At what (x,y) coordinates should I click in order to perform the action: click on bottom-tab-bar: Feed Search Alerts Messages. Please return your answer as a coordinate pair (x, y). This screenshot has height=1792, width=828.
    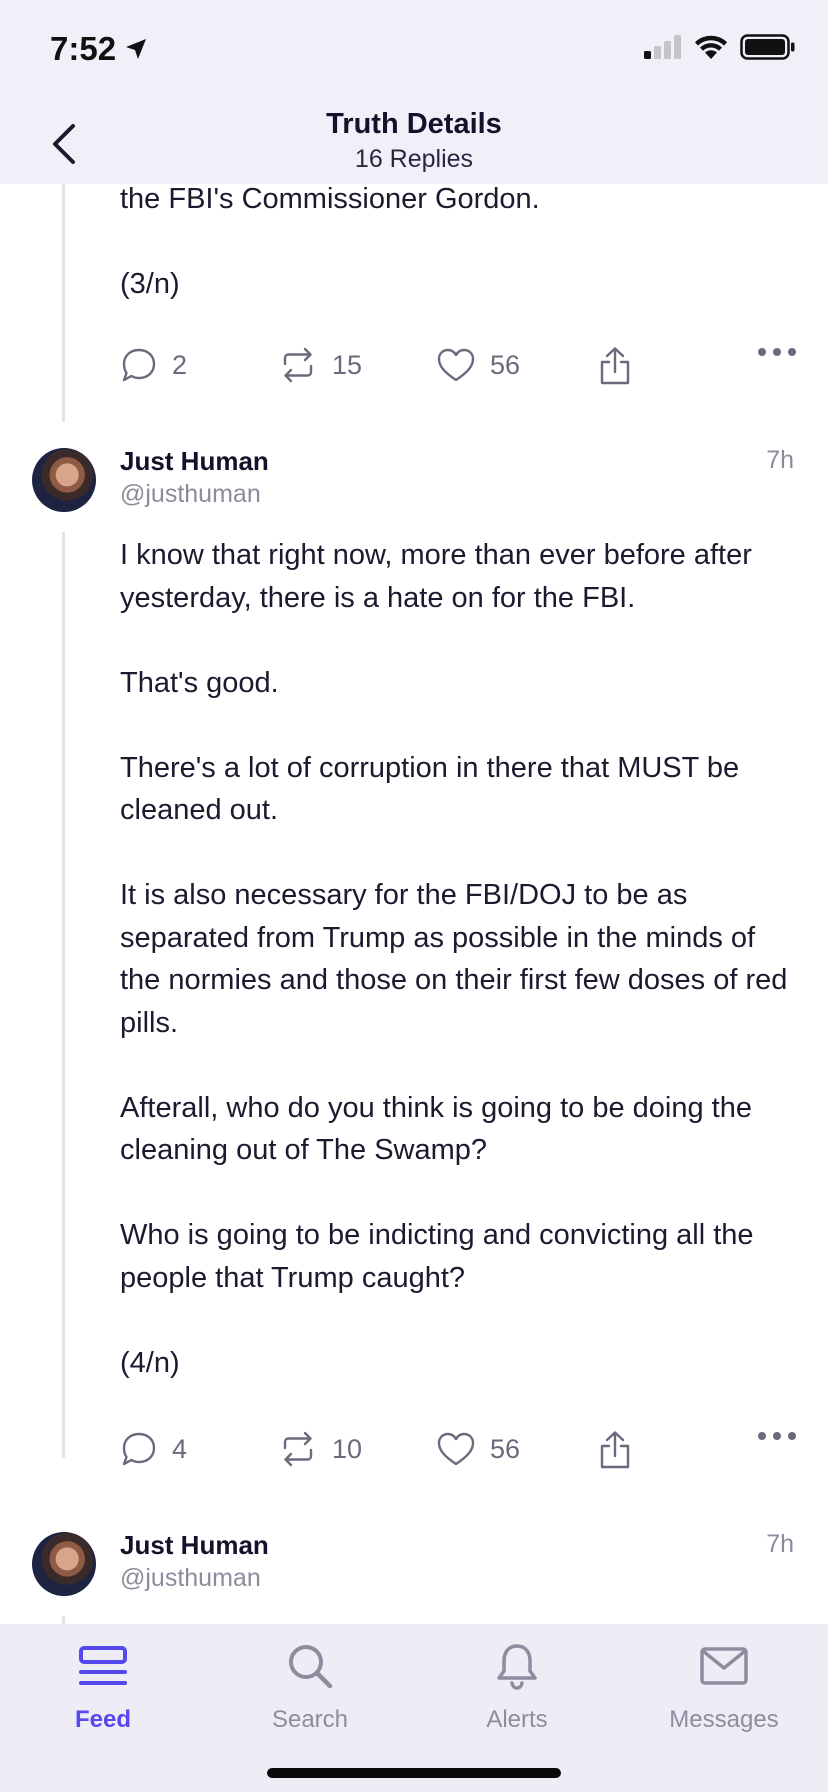
    Looking at the image, I should click on (414, 1708).